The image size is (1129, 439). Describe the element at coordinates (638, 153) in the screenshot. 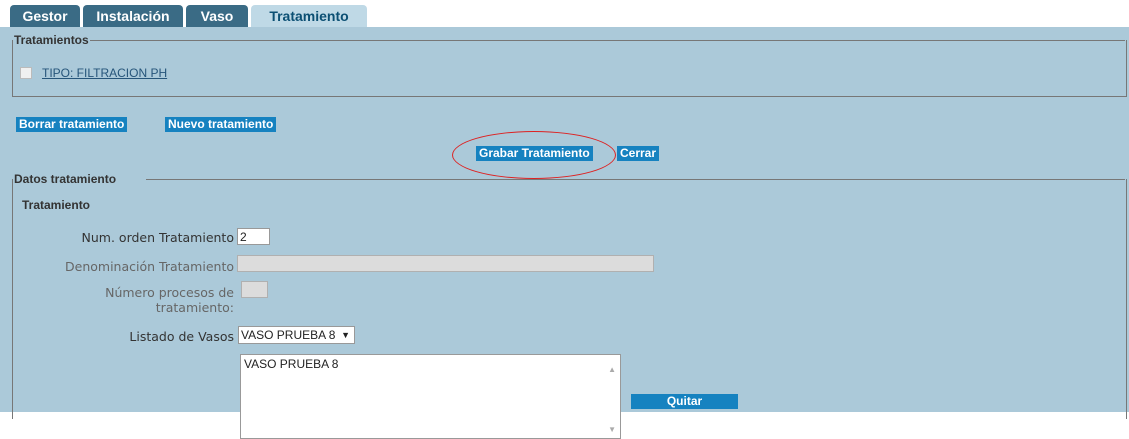

I see `cerrar-button: Cerrar` at that location.